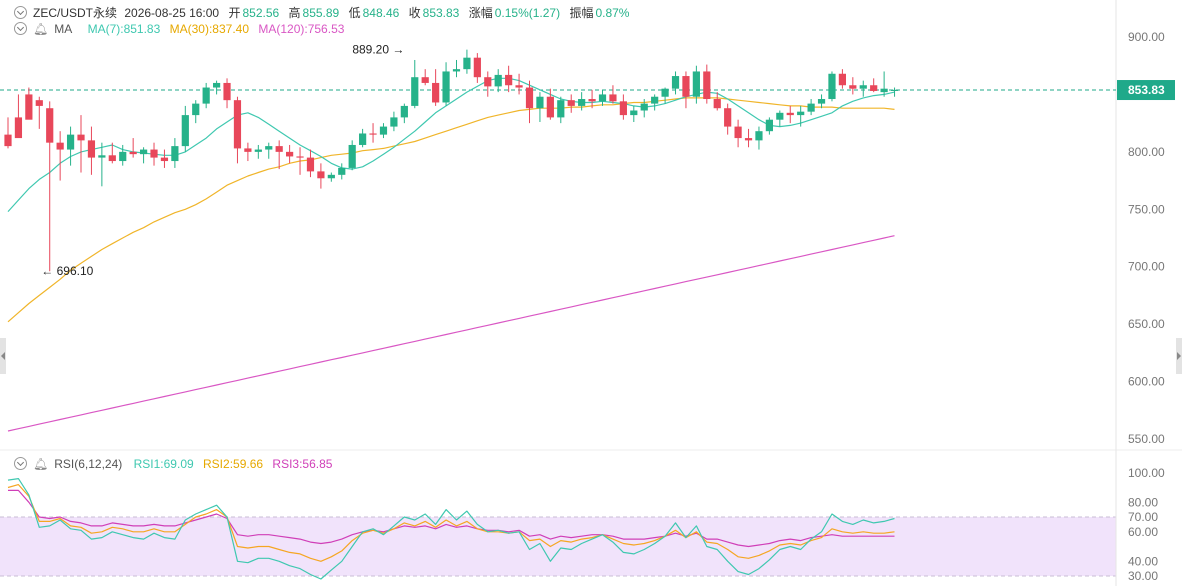  Describe the element at coordinates (1146, 324) in the screenshot. I see `price-tick-label: 650.00` at that location.